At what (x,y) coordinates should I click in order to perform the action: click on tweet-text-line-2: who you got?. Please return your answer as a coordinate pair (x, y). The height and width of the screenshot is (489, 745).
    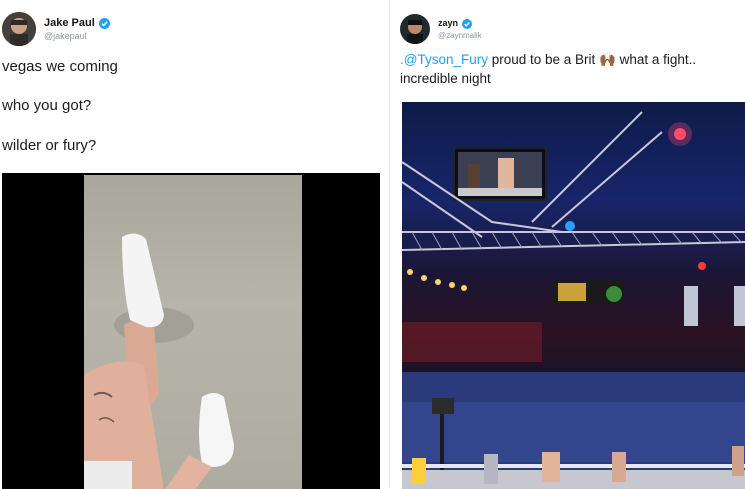
    Looking at the image, I should click on (47, 105).